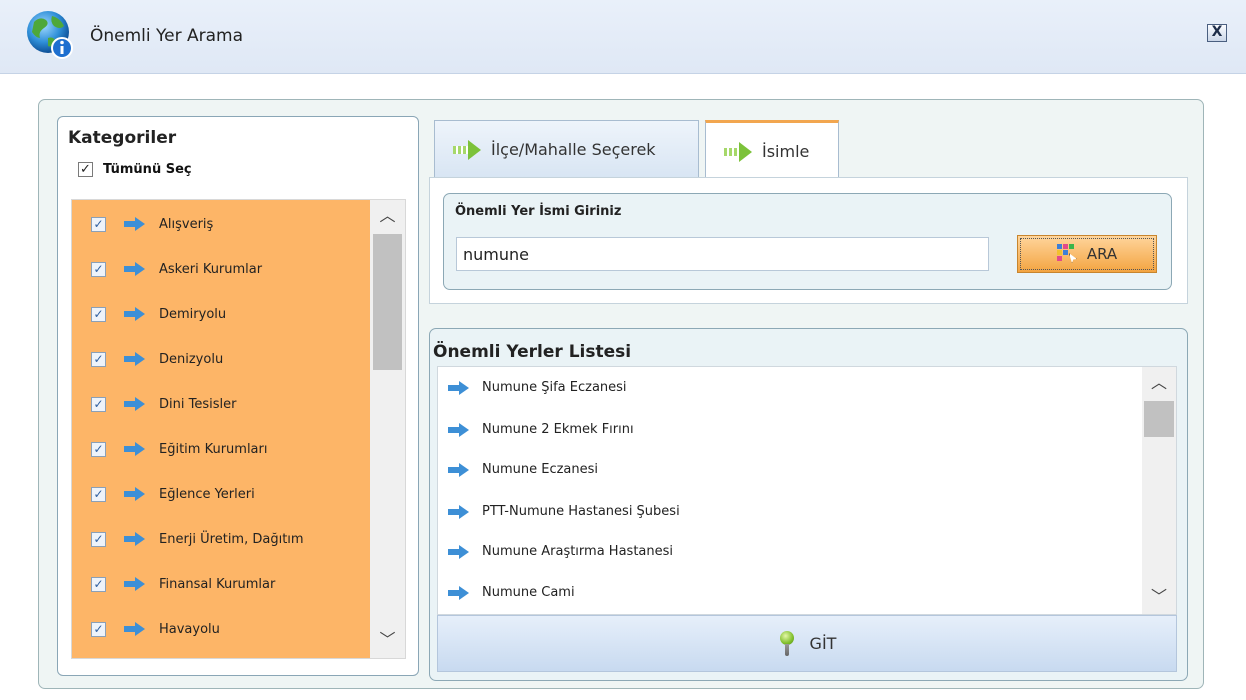 This screenshot has height=700, width=1246. Describe the element at coordinates (528, 592) in the screenshot. I see `result-label: Numune Cami` at that location.